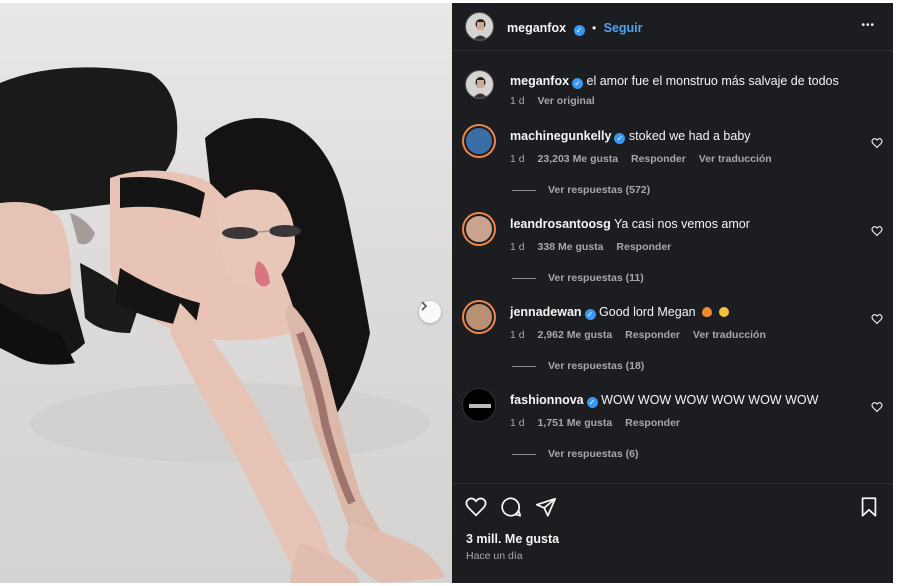 The width and height of the screenshot is (897, 586). Describe the element at coordinates (494, 556) in the screenshot. I see `post-timestamp: Hace un día` at that location.